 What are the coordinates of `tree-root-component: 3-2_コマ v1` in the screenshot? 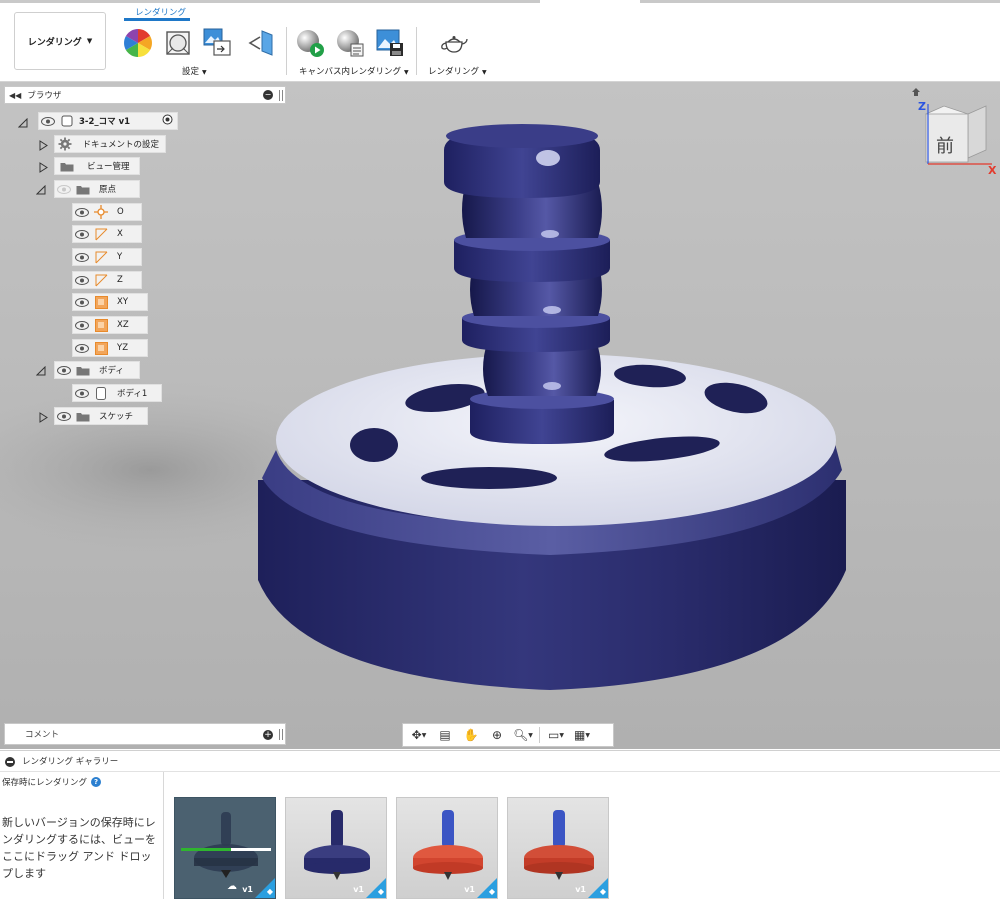 It's located at (108, 121).